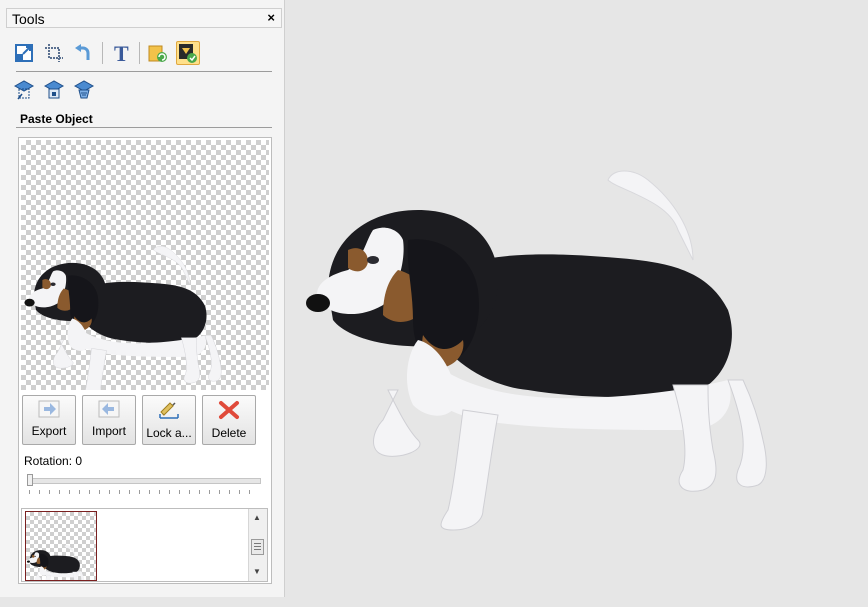 The height and width of the screenshot is (607, 868). Describe the element at coordinates (158, 53) in the screenshot. I see `paste-image-icon` at that location.